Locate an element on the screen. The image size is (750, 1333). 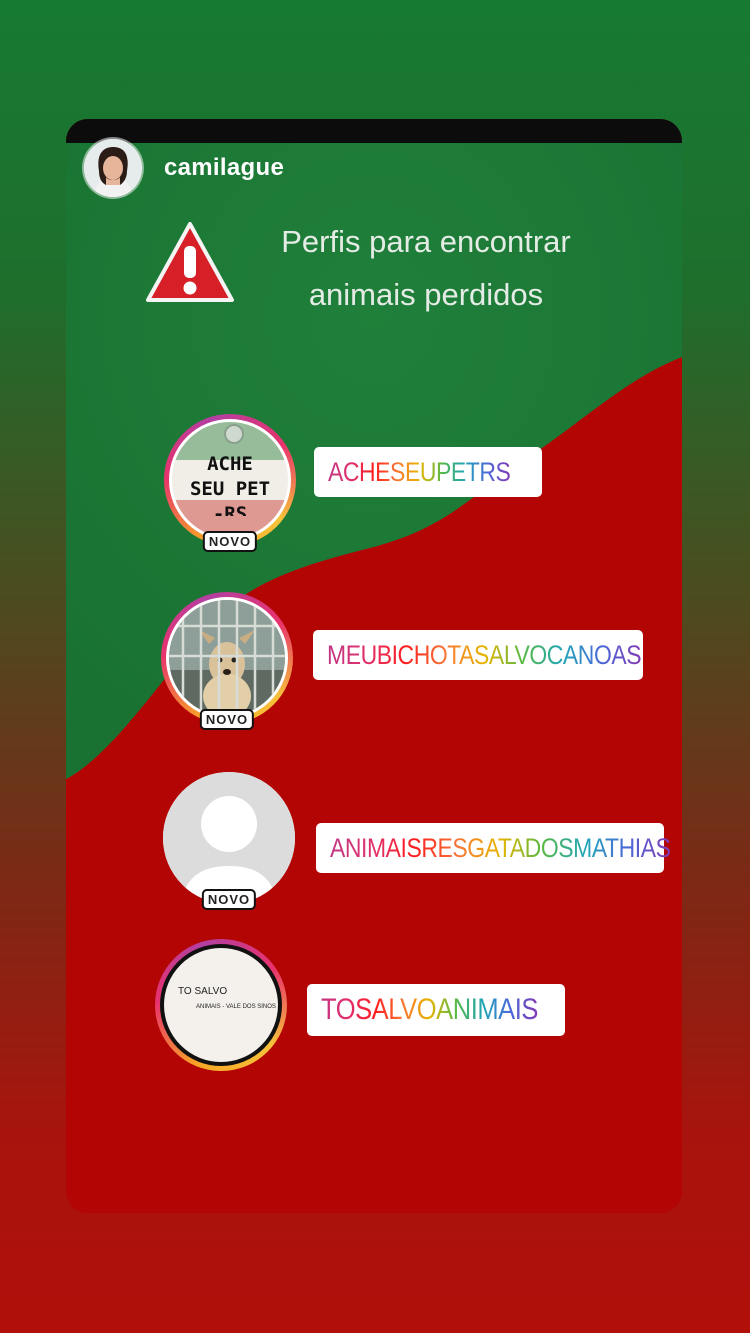
mention-sticker-acheseupetrs: ACHESEUPETRS is located at coordinates (428, 472).